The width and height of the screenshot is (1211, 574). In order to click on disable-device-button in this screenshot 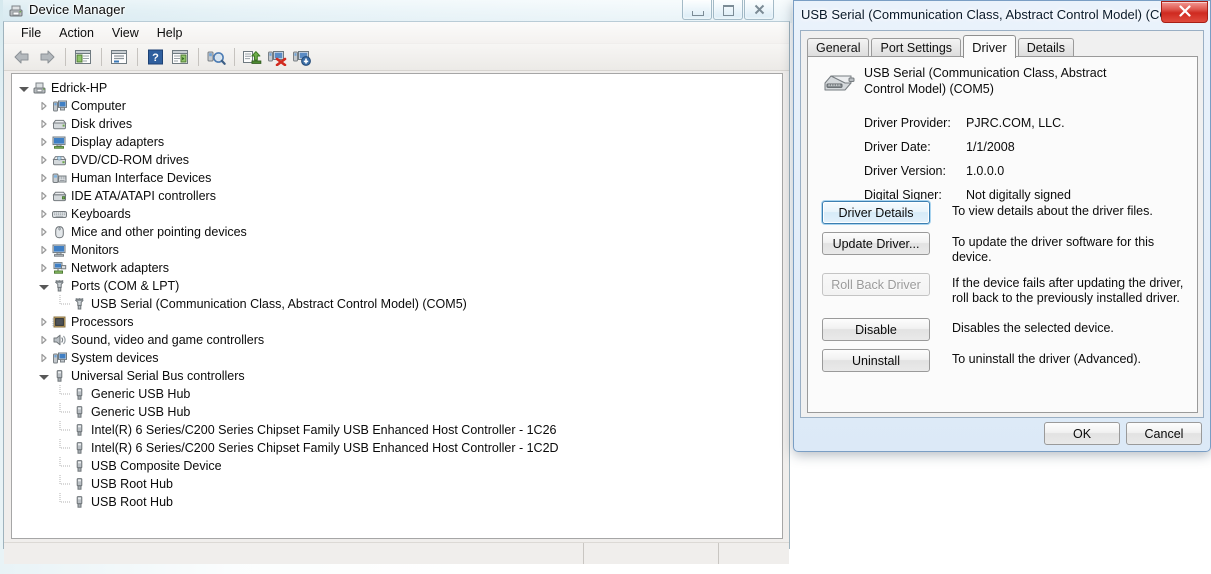, I will do `click(302, 57)`.